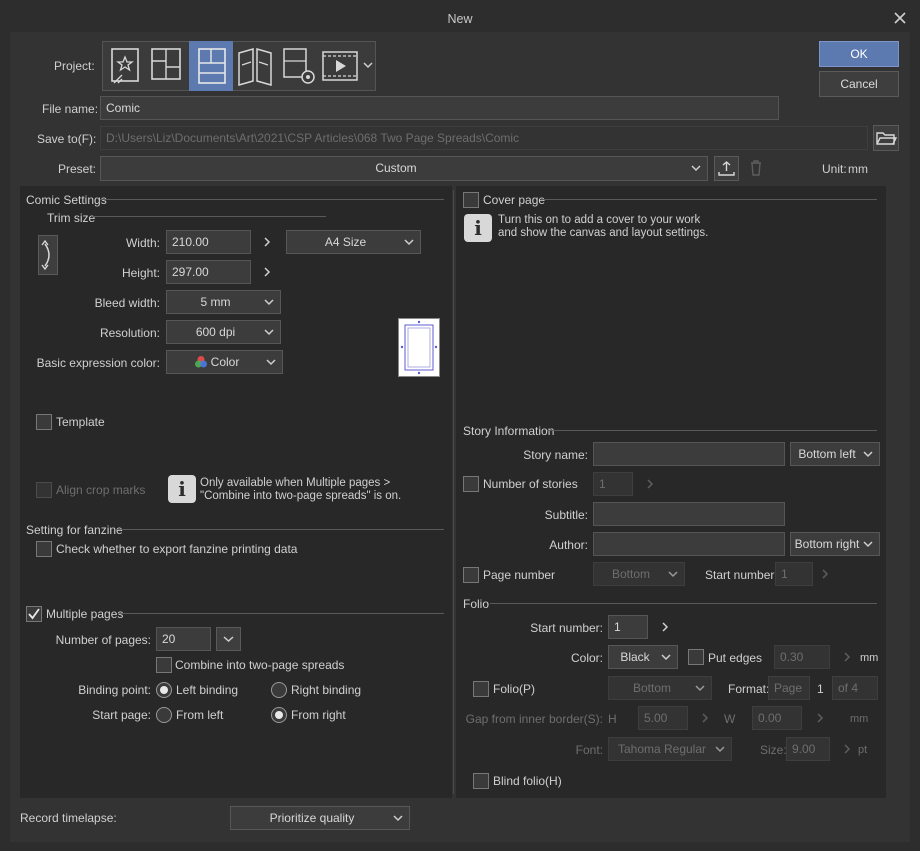  What do you see at coordinates (650, 484) in the screenshot?
I see `number-of-stories-arrow-icon` at bounding box center [650, 484].